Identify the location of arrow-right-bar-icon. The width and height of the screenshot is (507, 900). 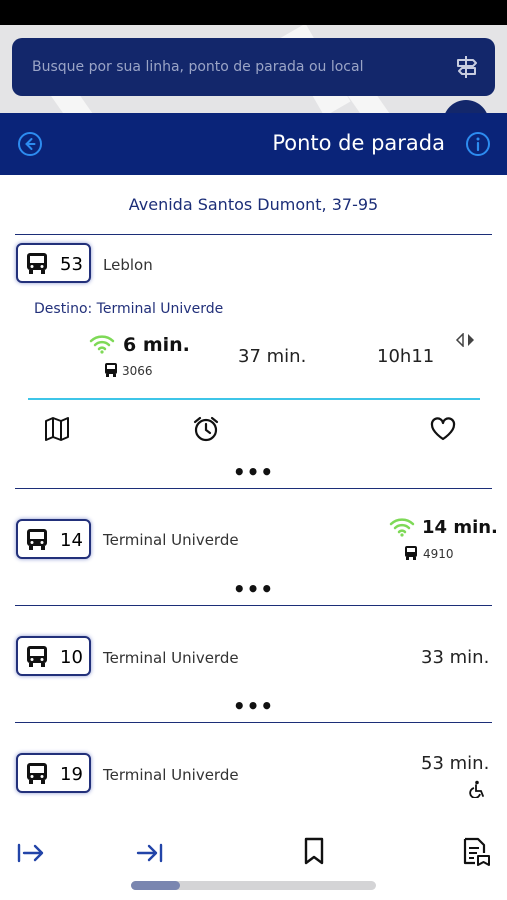
(31, 853).